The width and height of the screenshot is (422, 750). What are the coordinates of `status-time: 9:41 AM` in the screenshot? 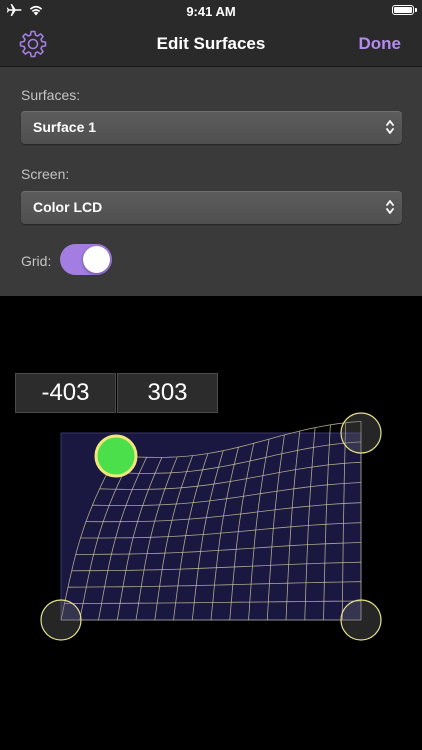 It's located at (211, 11).